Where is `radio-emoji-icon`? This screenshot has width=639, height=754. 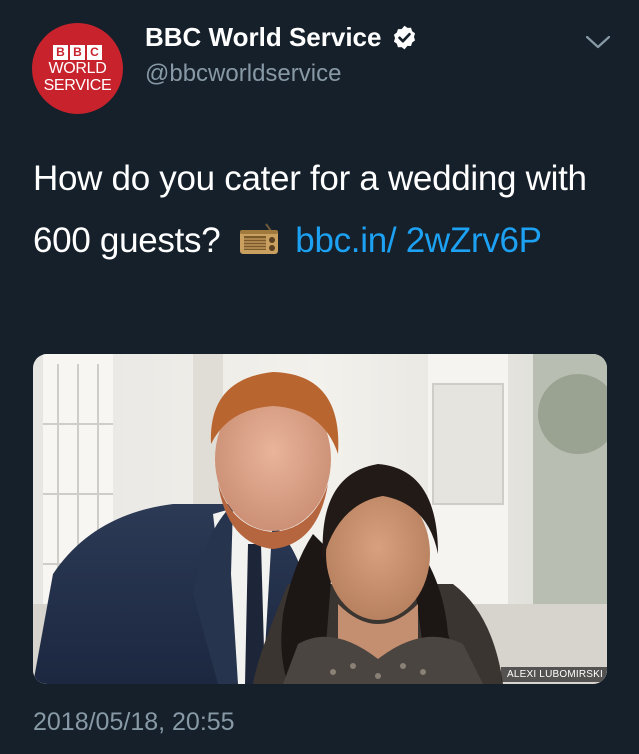
radio-emoji-icon is located at coordinates (258, 238).